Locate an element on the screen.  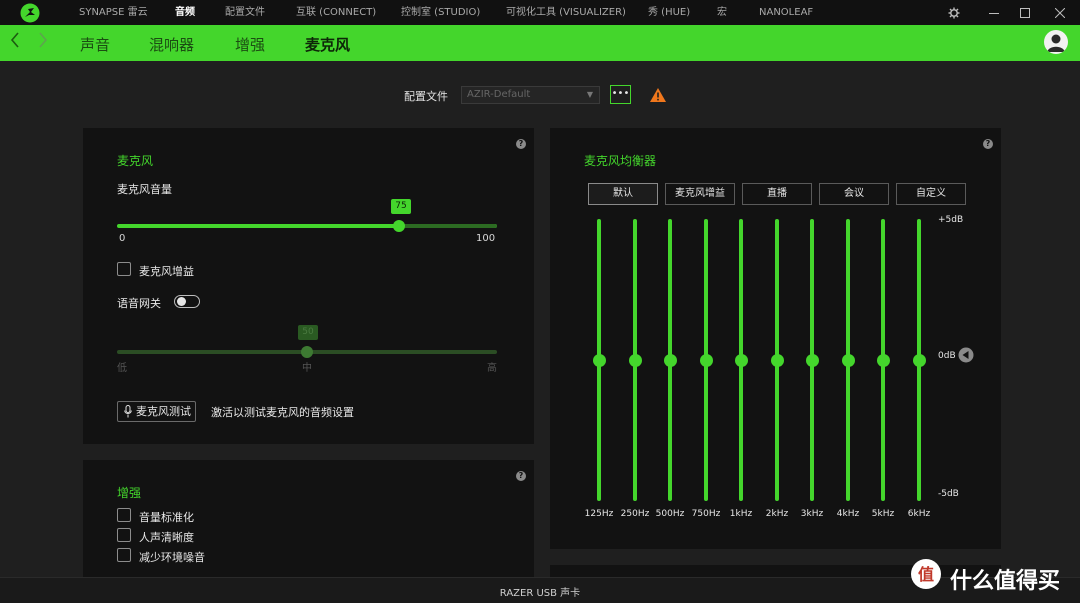
mic-test-hint: 激活以测试麦克风的音频设置 is located at coordinates (282, 412).